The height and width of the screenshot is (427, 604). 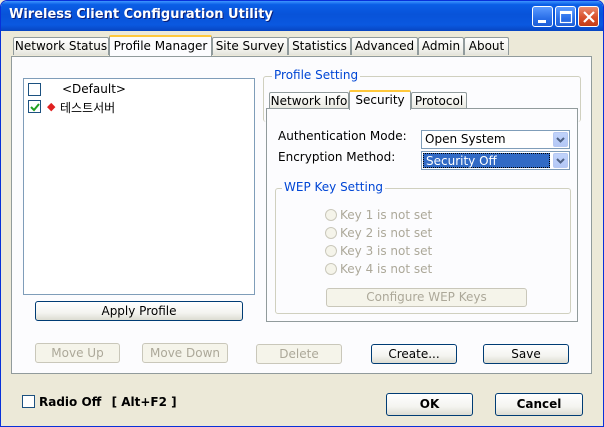 What do you see at coordinates (316, 75) in the screenshot?
I see `profile-setting-title: Profile Setting` at bounding box center [316, 75].